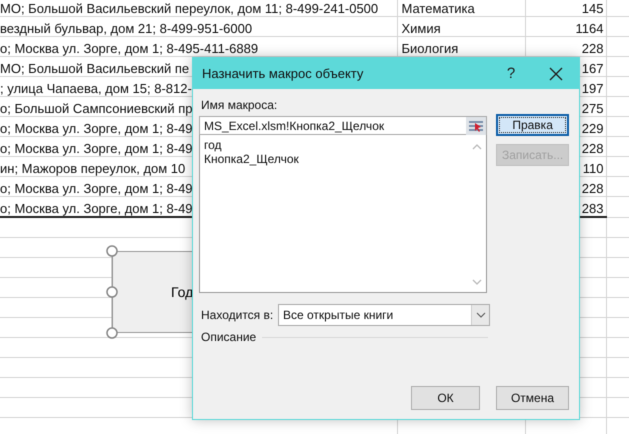  What do you see at coordinates (590, 28) in the screenshot?
I see `table-cell: 1164` at bounding box center [590, 28].